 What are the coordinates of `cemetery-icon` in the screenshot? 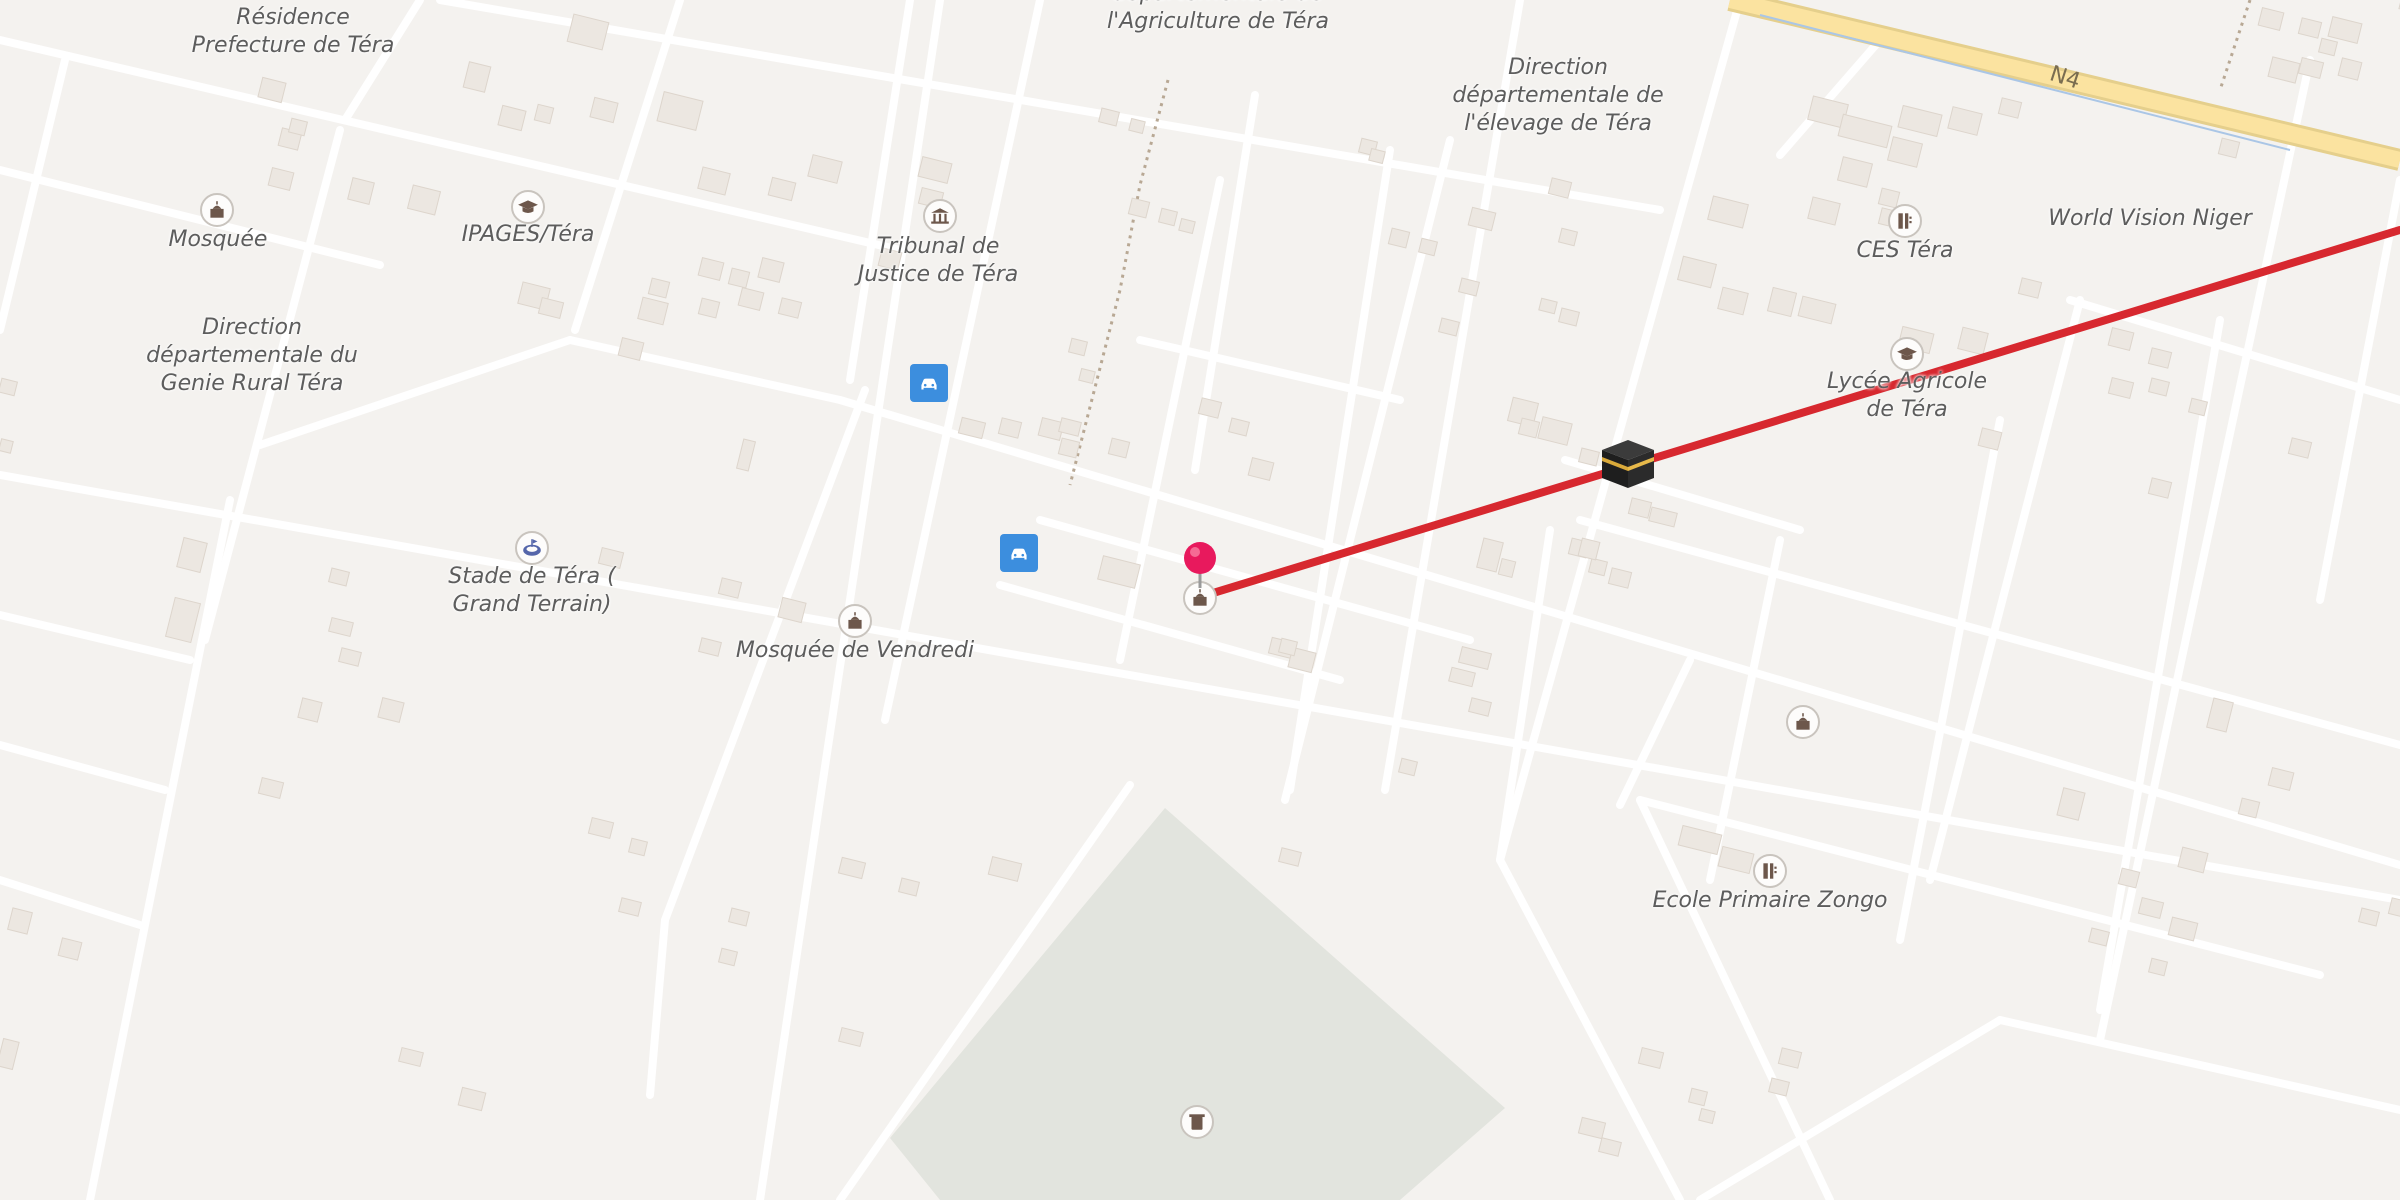 It's located at (1197, 1122).